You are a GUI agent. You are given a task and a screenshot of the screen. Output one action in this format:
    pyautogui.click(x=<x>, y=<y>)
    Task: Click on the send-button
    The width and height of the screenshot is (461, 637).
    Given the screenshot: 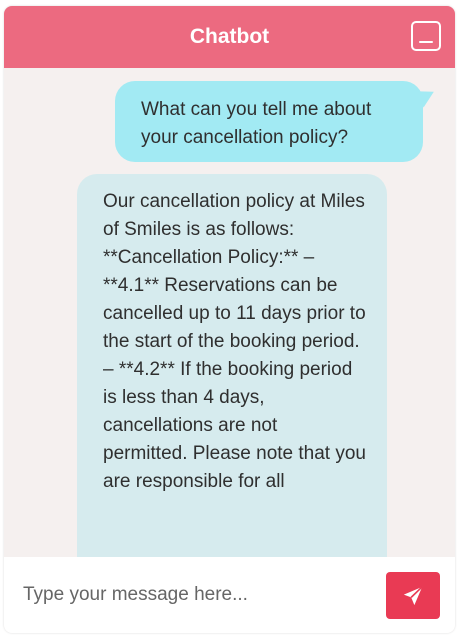 What is the action you would take?
    pyautogui.click(x=413, y=595)
    